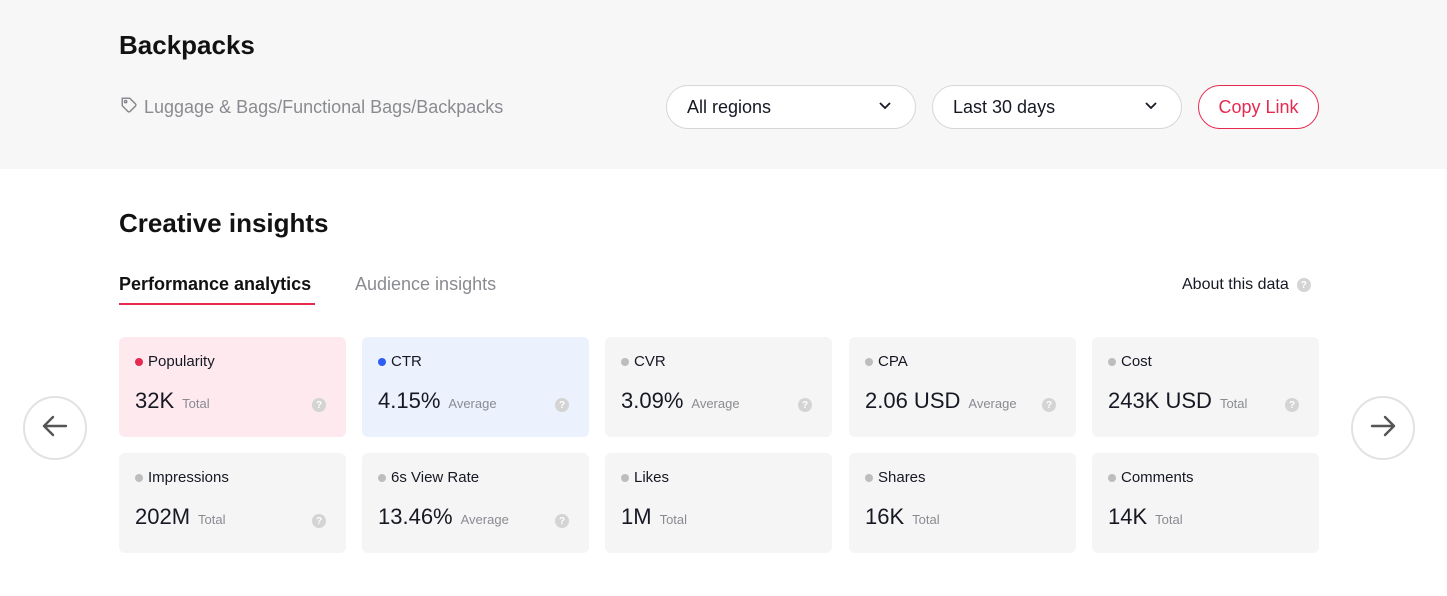 The image size is (1447, 596). I want to click on metric-value: 13.46%, so click(415, 516).